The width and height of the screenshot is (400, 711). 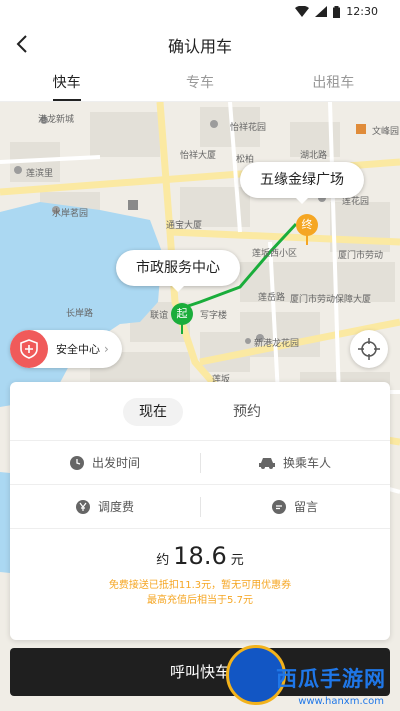 I want to click on service-tabs: 快车 专车 出租车, so click(x=200, y=83).